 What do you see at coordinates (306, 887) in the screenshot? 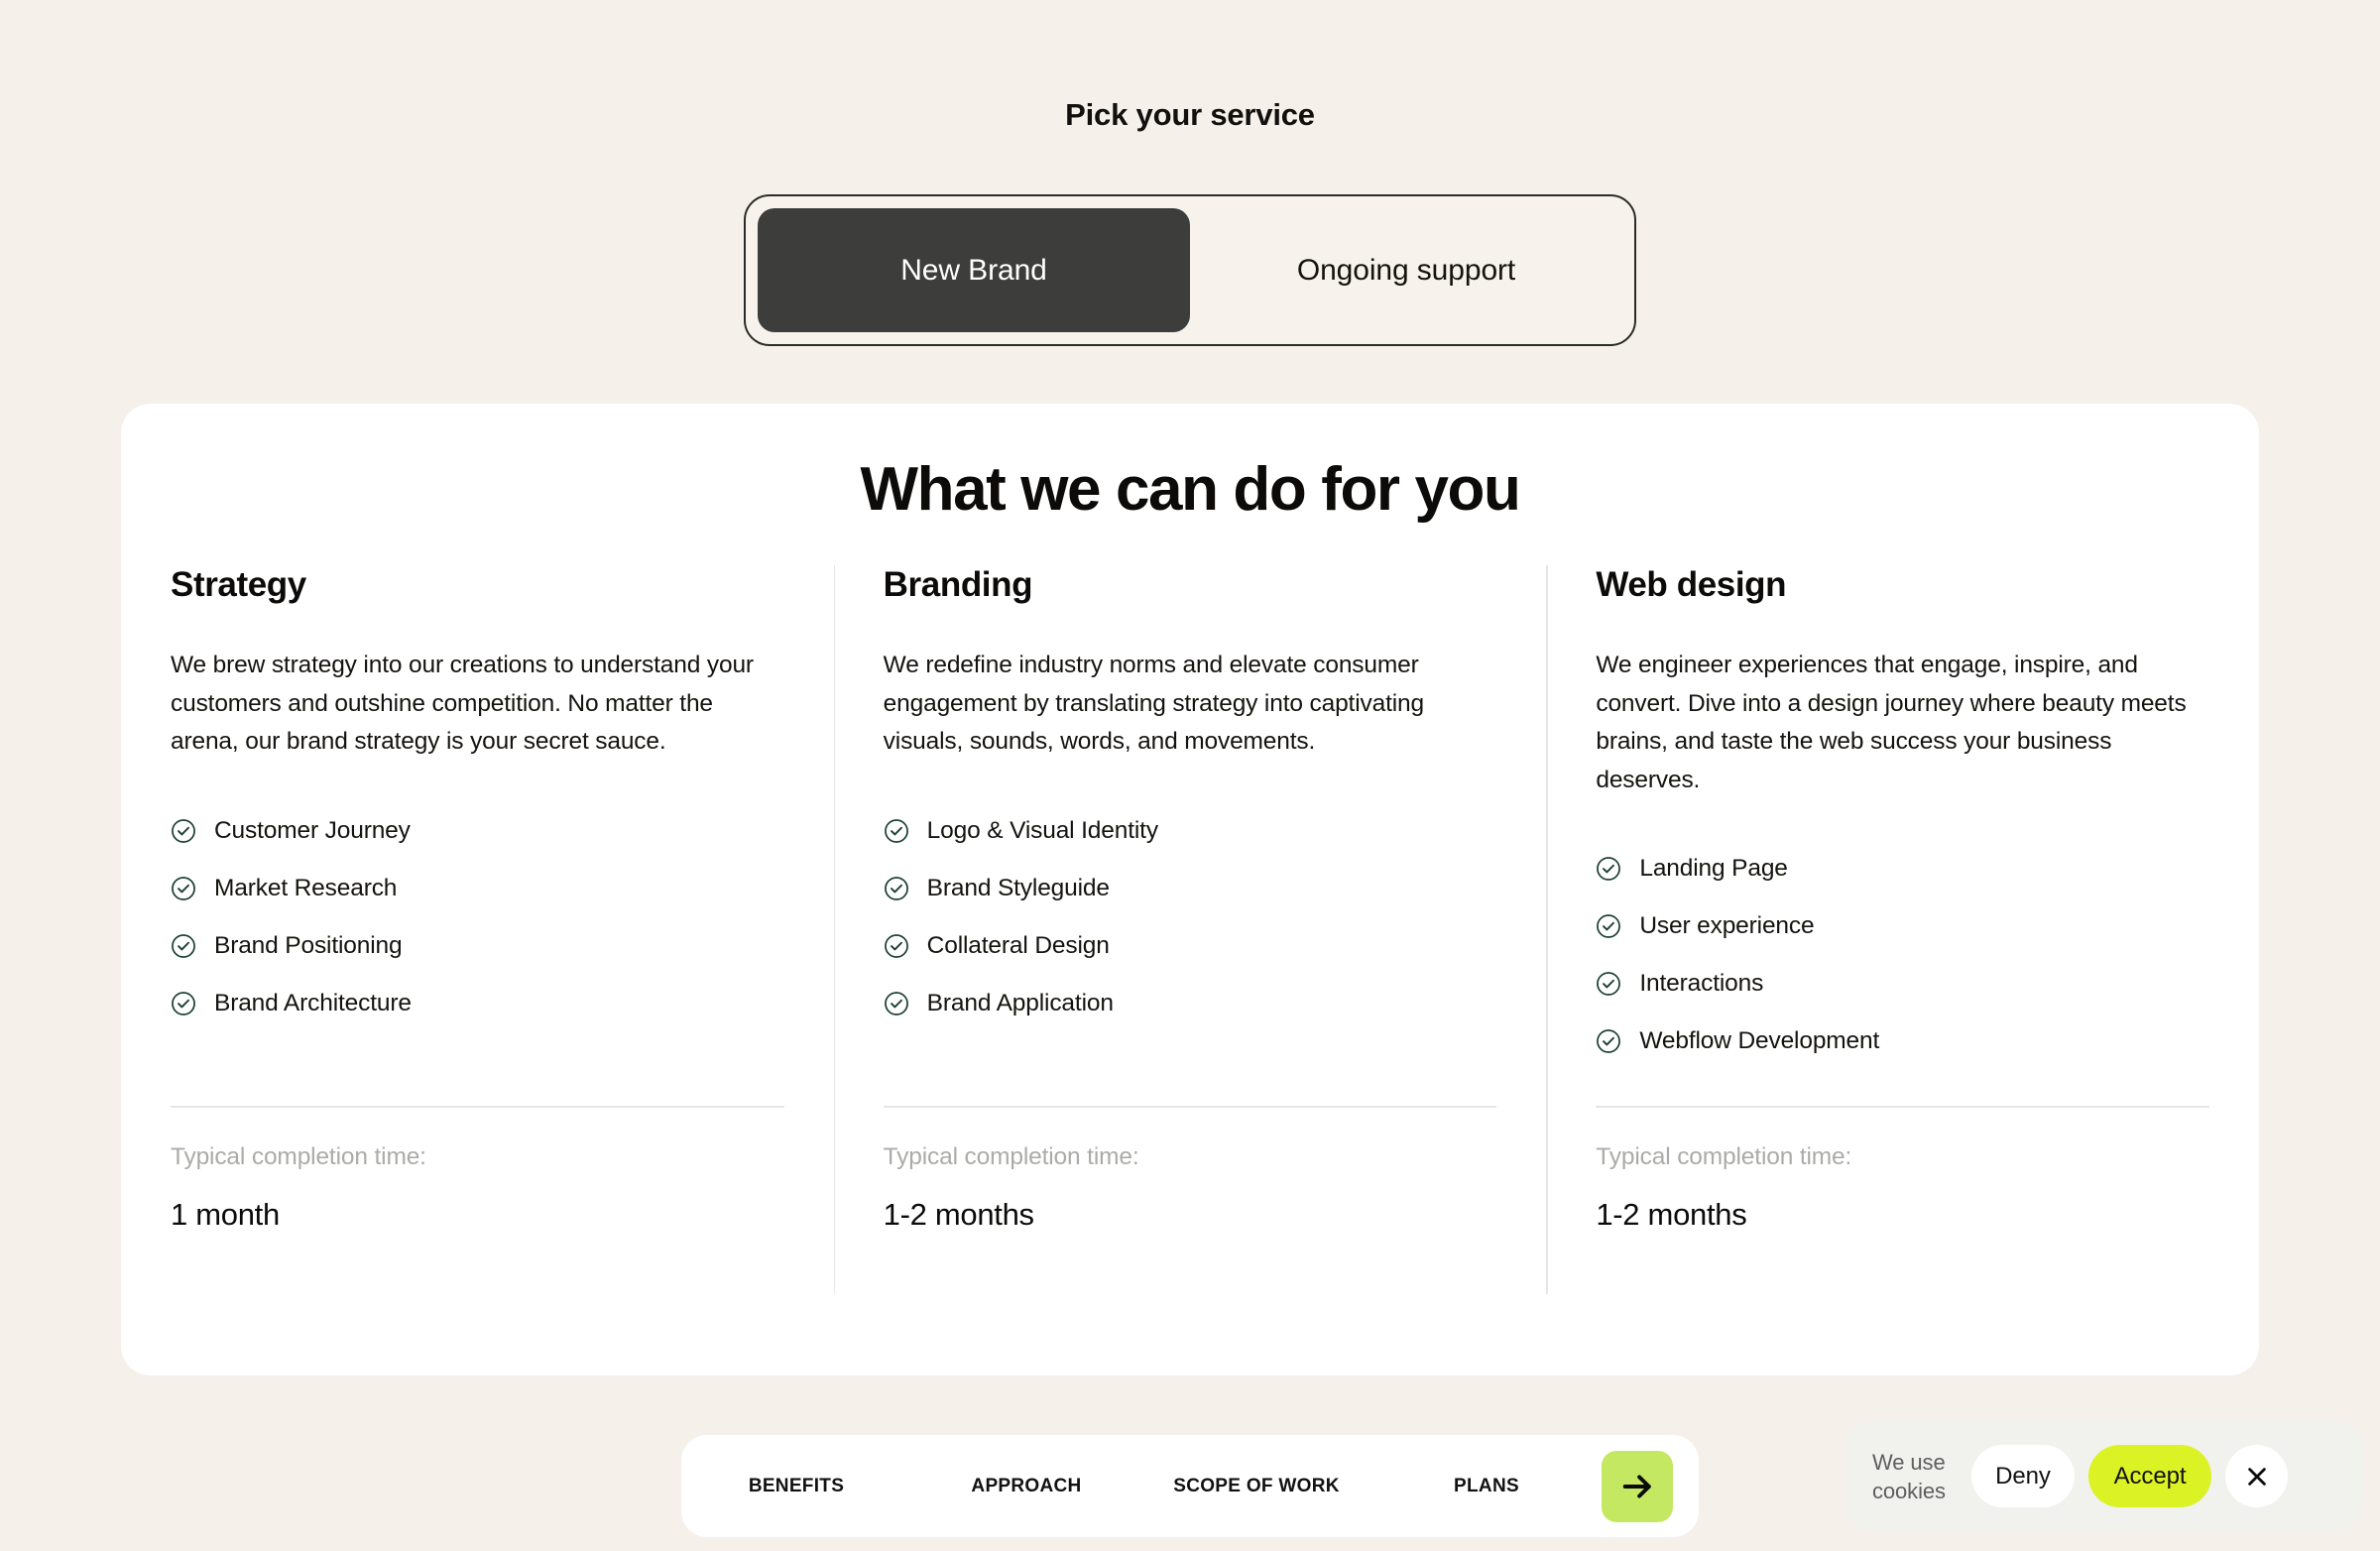
I see `feature-label: Market Research` at bounding box center [306, 887].